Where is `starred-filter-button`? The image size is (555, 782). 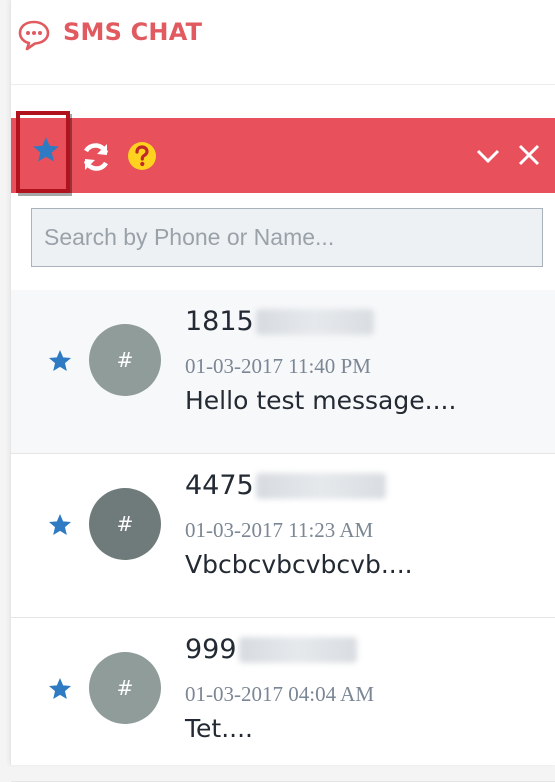
starred-filter-button is located at coordinates (43, 152).